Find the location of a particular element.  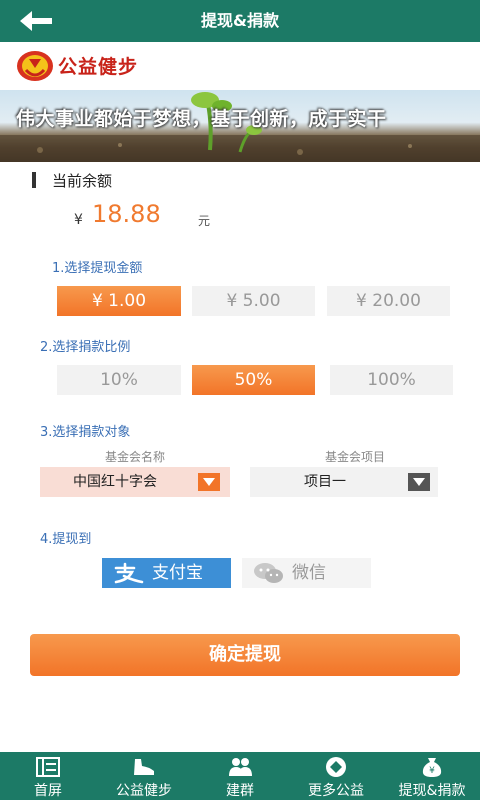

wechat-option: 微信 is located at coordinates (306, 573).